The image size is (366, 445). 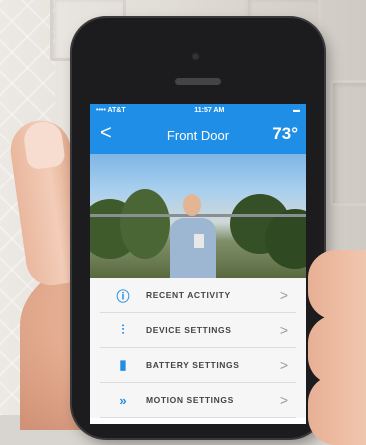 I want to click on carrier-label: •••• AT&T, so click(x=111, y=110).